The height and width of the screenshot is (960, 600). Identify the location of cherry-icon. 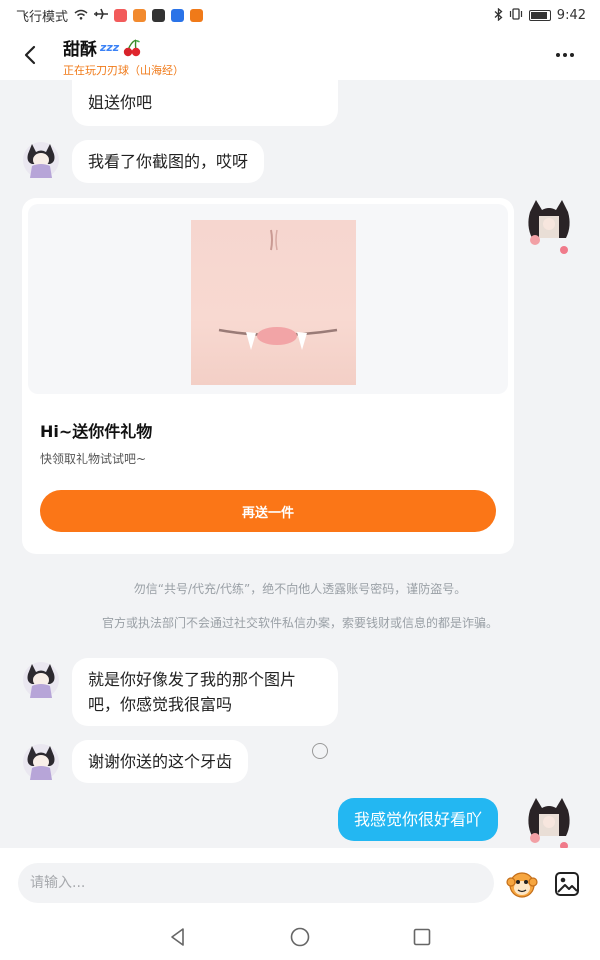
(132, 47).